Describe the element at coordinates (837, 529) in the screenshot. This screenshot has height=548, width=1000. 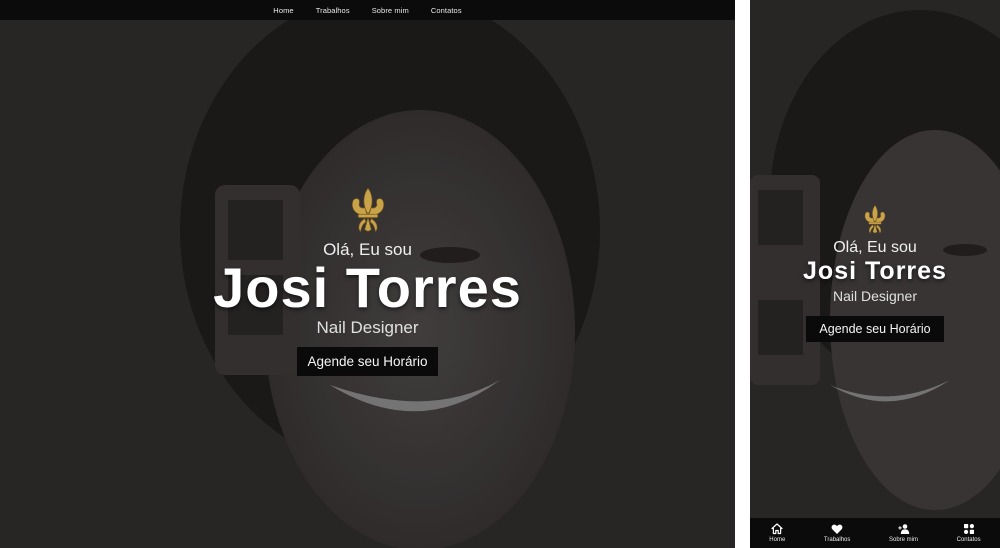
I see `heart-icon` at that location.